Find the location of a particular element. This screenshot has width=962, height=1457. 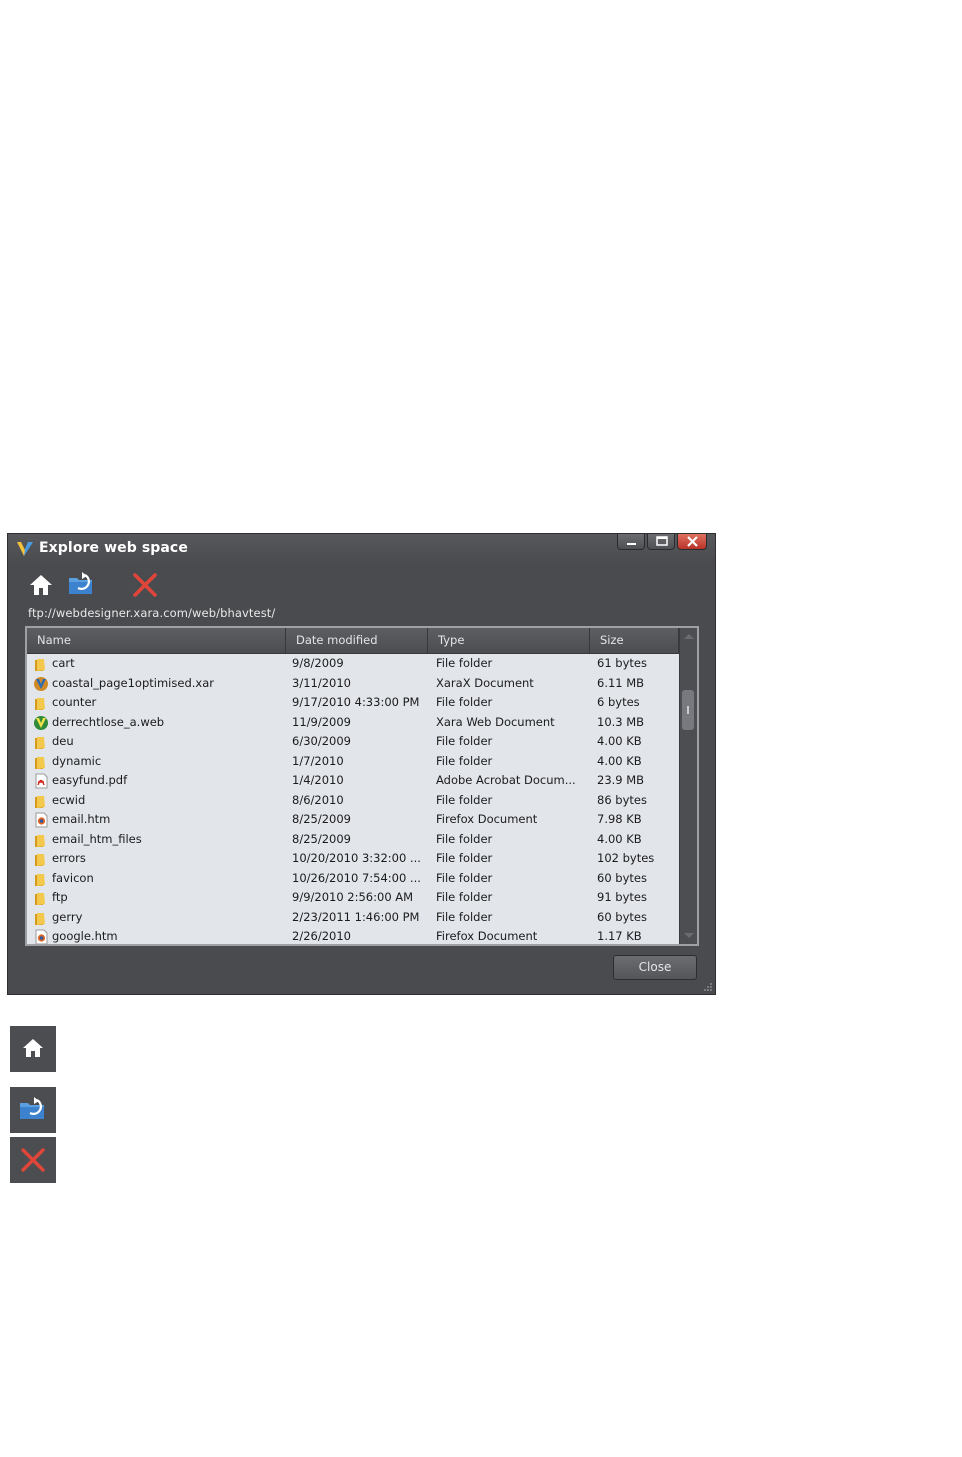

home-button is located at coordinates (41, 585).